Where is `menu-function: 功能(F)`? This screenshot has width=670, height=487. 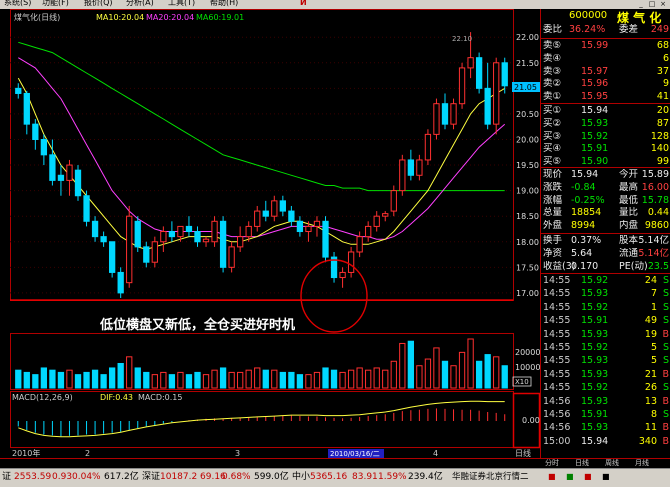
menu-function: 功能(F) is located at coordinates (55, 4).